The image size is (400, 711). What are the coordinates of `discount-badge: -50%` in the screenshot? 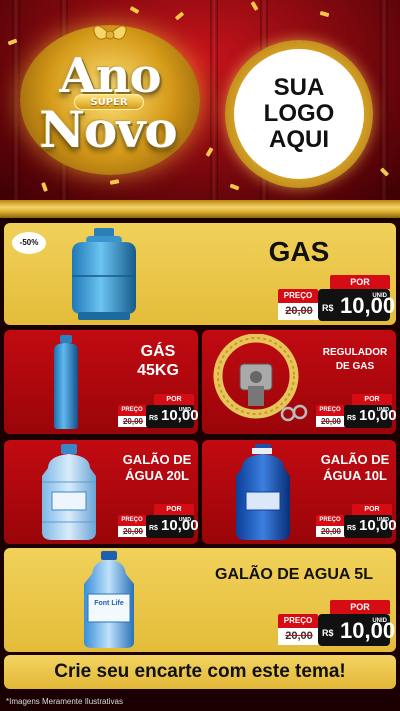 It's located at (29, 243).